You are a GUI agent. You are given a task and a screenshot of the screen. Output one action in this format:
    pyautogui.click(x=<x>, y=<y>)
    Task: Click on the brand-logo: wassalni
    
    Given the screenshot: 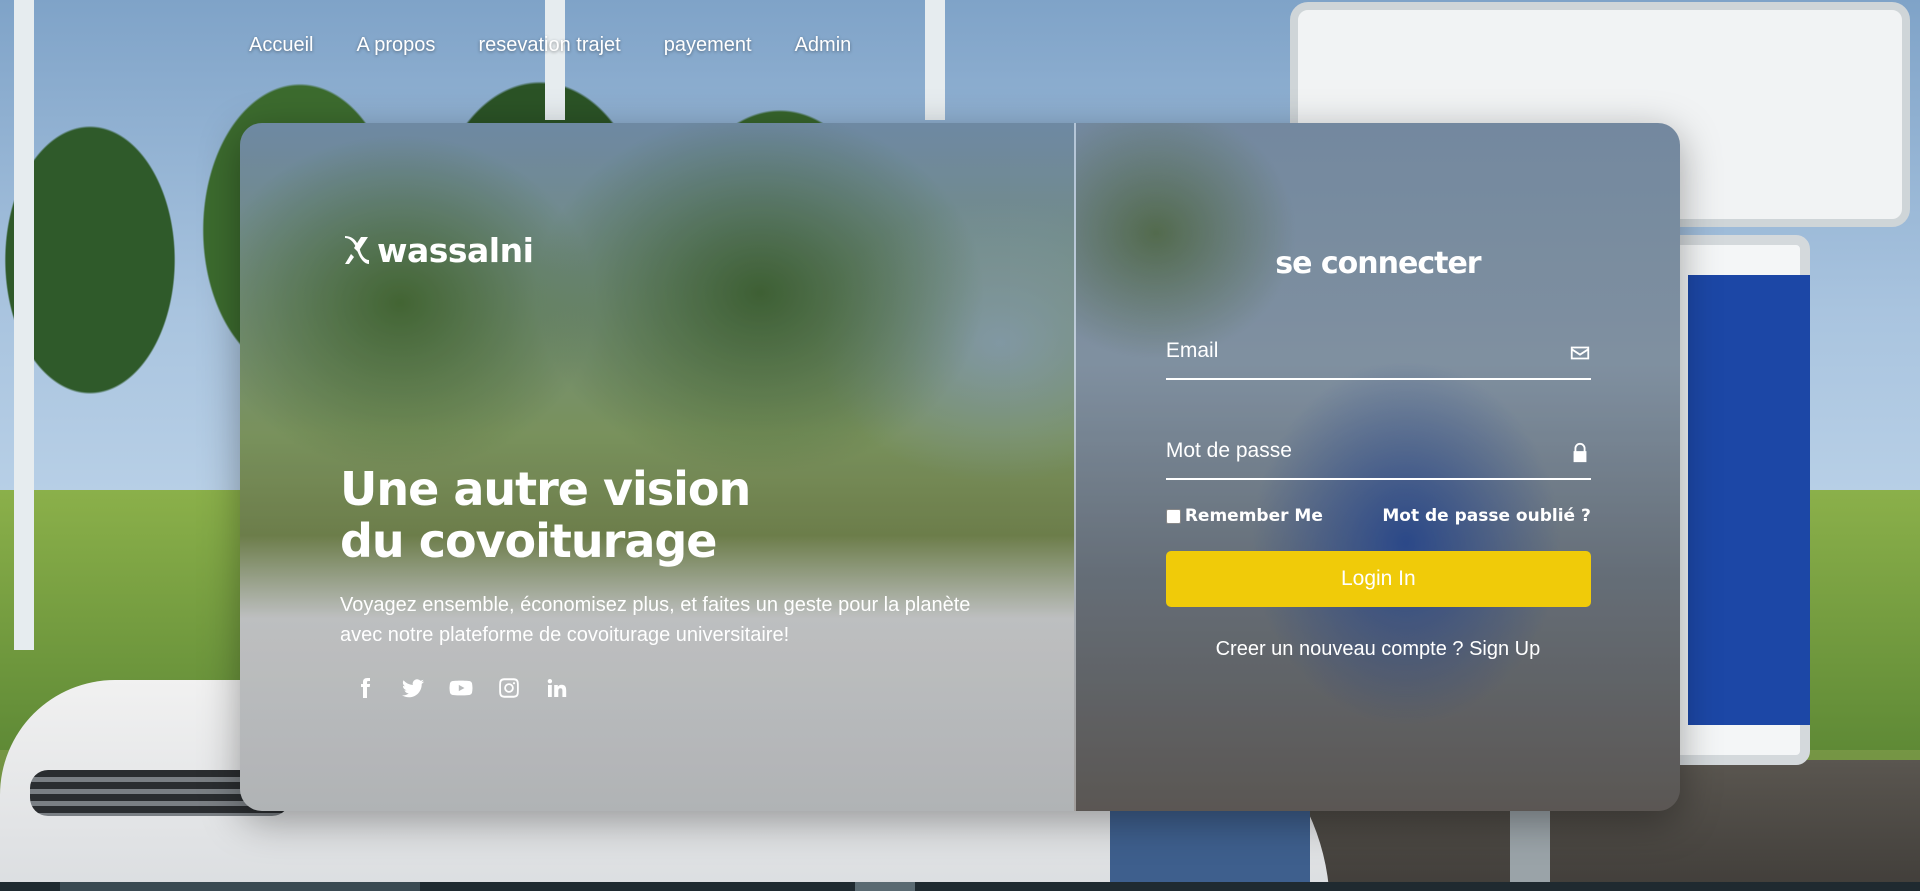 What is the action you would take?
    pyautogui.click(x=438, y=250)
    